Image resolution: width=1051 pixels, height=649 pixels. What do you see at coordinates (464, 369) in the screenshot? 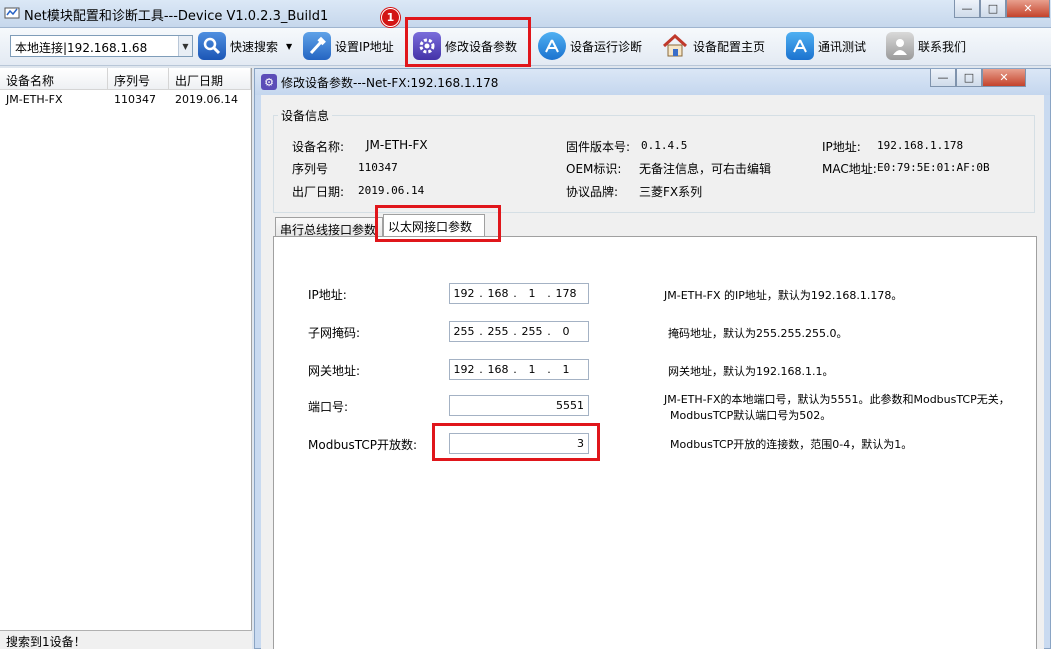
I see `gateway-octet-1: 192` at bounding box center [464, 369].